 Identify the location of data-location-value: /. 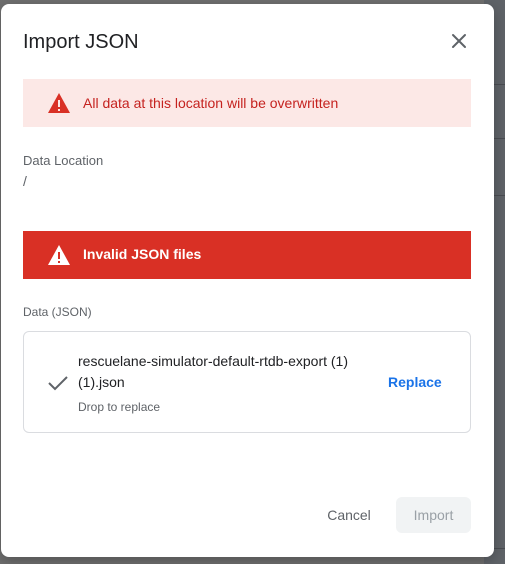
(25, 181).